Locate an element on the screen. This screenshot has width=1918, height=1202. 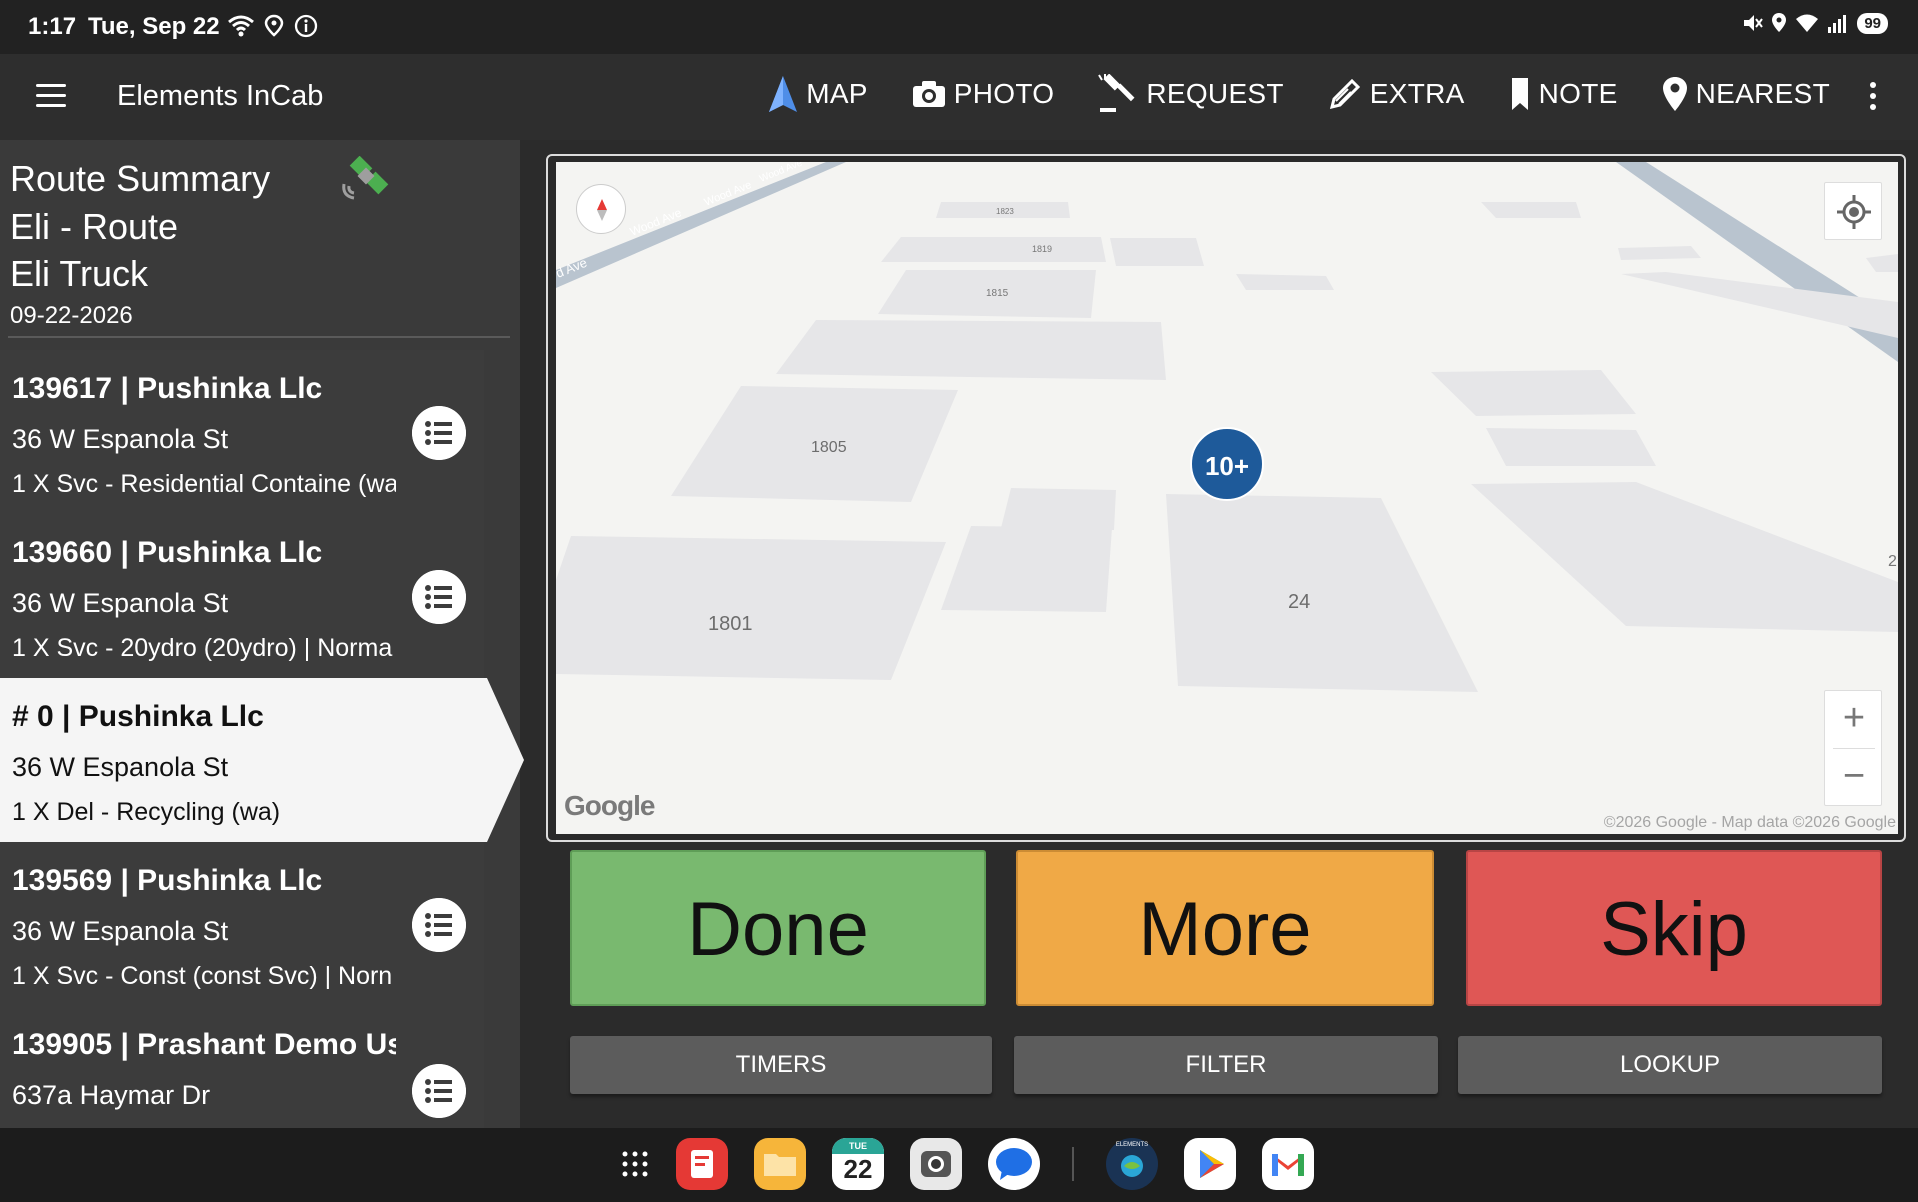
compass-icon is located at coordinates (602, 210).